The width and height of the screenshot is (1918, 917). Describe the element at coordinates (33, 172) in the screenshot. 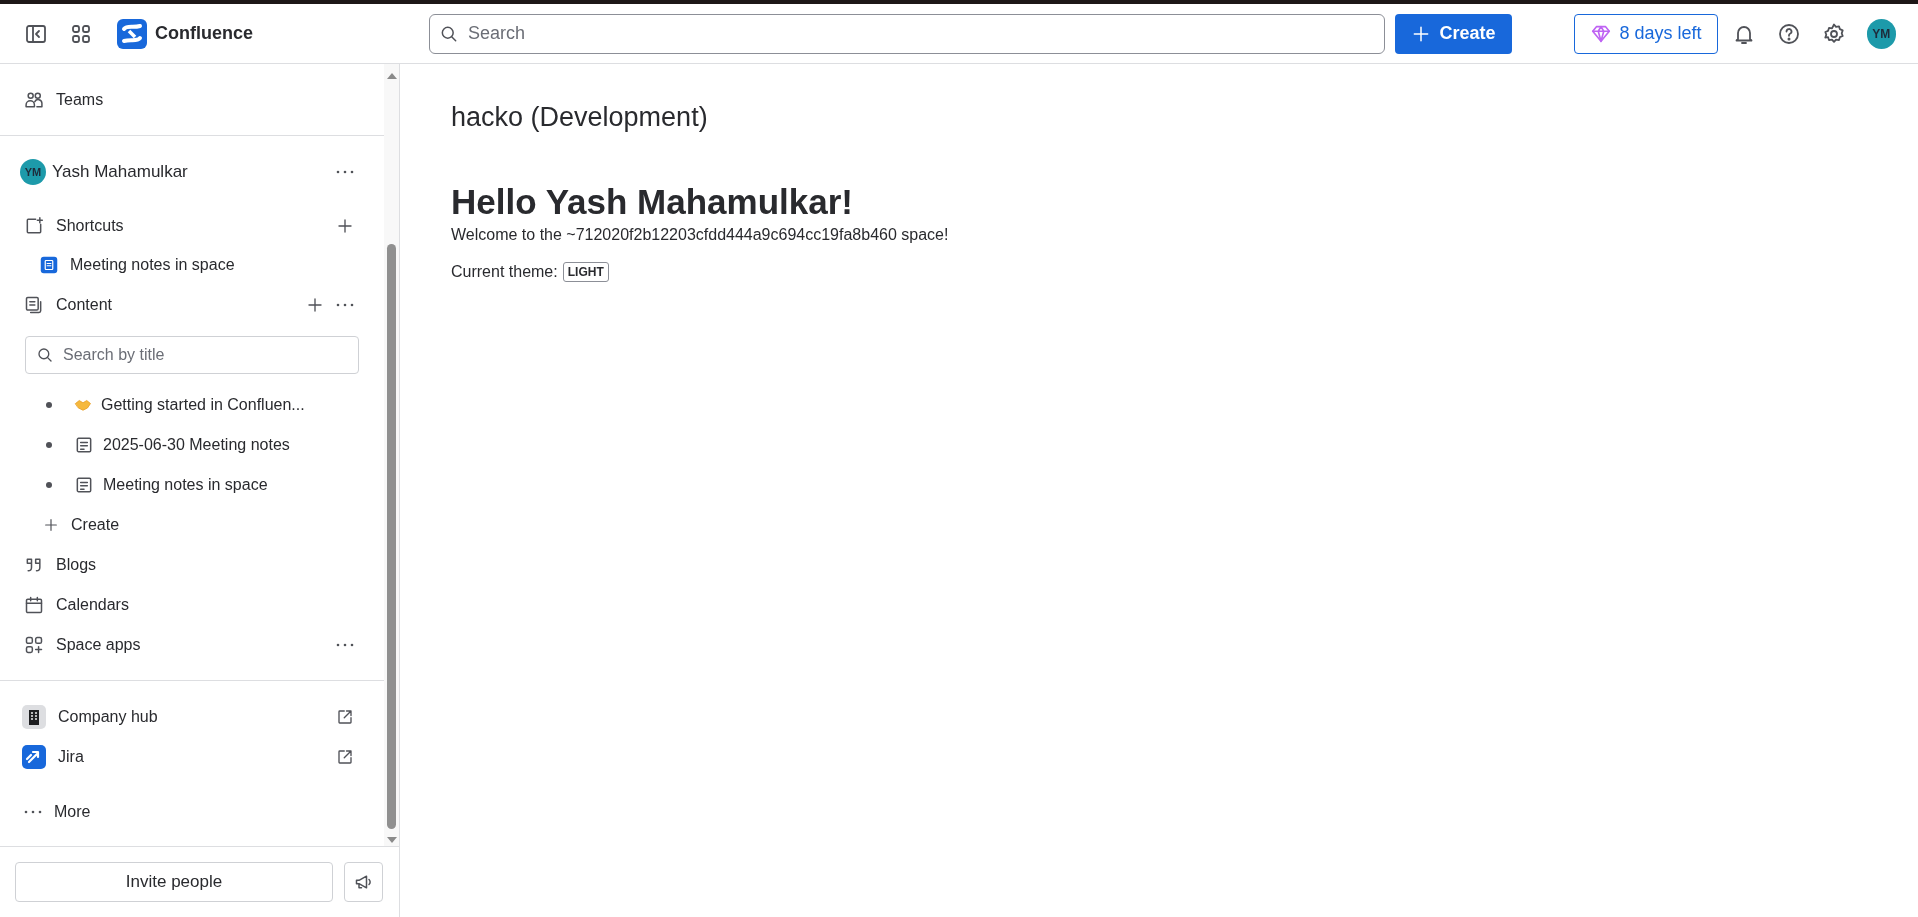

I see `owner-avatar: YM` at that location.